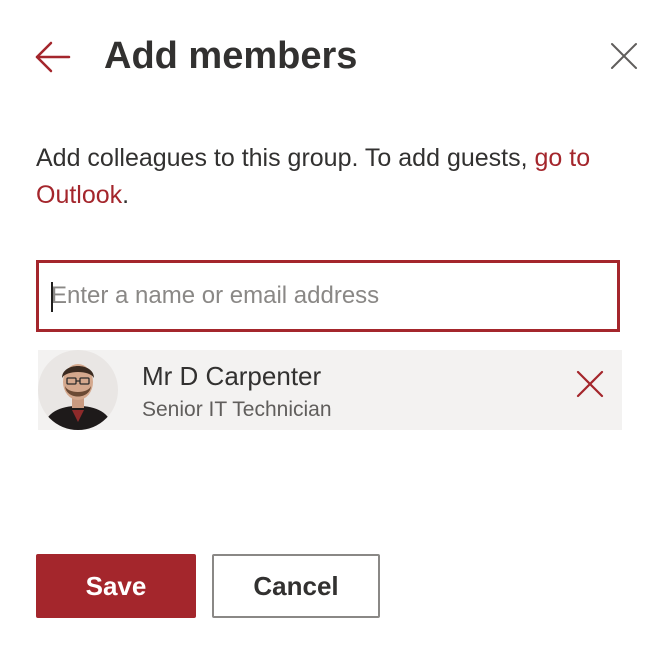  What do you see at coordinates (237, 409) in the screenshot?
I see `member-role: Senior IT Technician` at bounding box center [237, 409].